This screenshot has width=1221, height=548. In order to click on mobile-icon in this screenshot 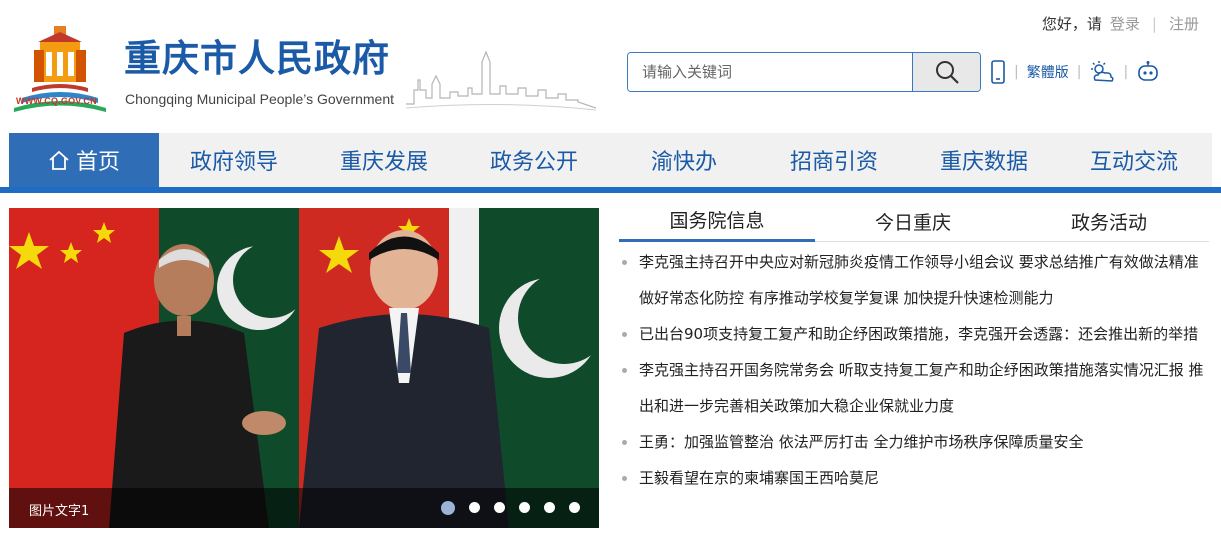, I will do `click(998, 72)`.